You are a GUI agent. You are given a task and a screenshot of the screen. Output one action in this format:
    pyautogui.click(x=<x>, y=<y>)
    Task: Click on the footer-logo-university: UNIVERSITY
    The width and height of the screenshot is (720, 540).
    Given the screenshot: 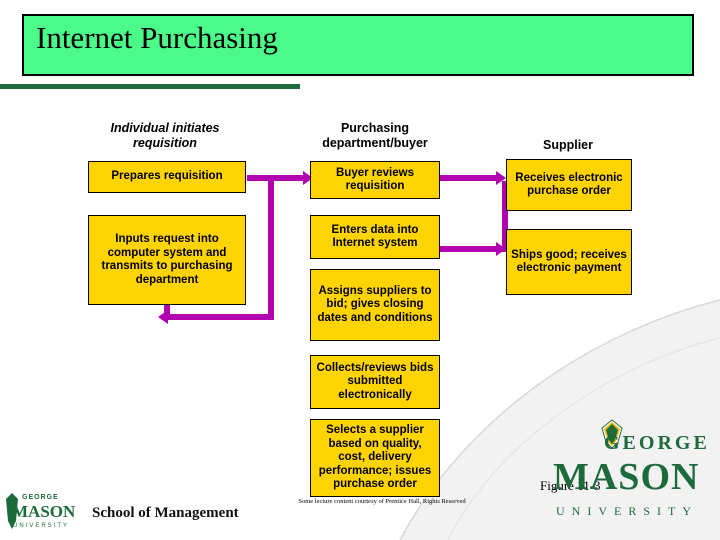 What is the action you would take?
    pyautogui.click(x=41, y=526)
    